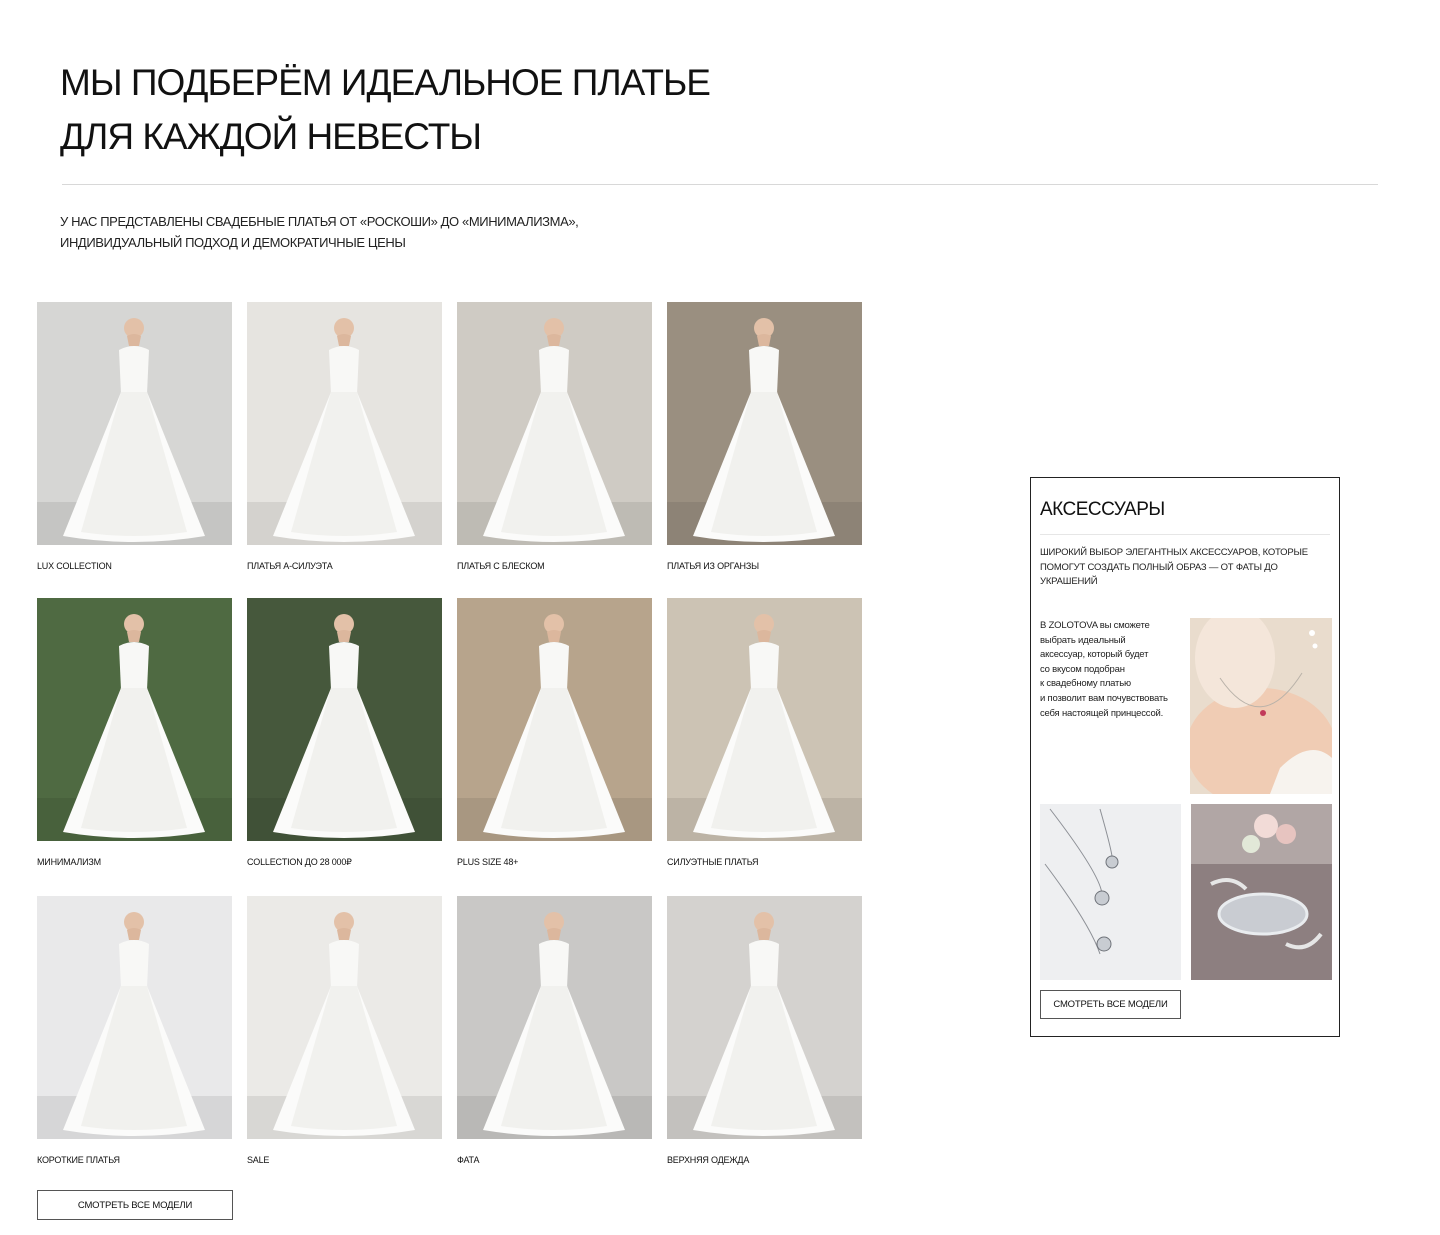 This screenshot has width=1440, height=1235. I want to click on category-card: ФАТА, so click(554, 1030).